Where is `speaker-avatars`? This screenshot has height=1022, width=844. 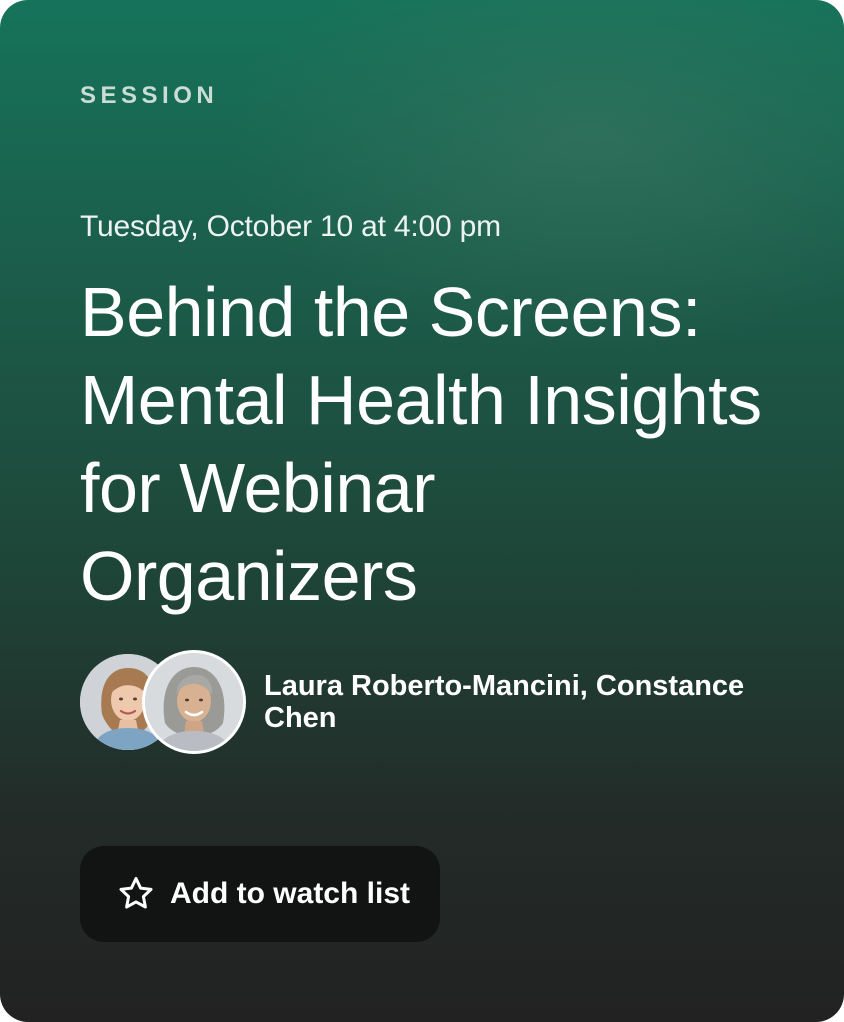
speaker-avatars is located at coordinates (163, 702).